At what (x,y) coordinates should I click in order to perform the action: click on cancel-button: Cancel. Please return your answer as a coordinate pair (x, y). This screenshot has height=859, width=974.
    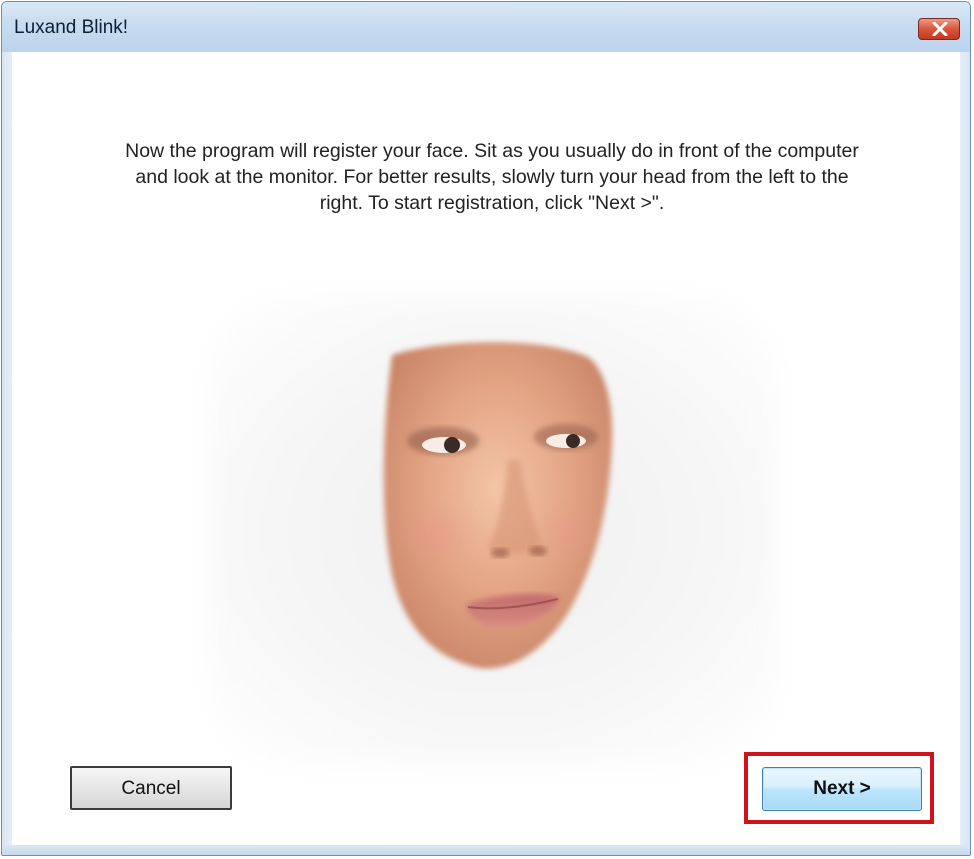
    Looking at the image, I should click on (151, 788).